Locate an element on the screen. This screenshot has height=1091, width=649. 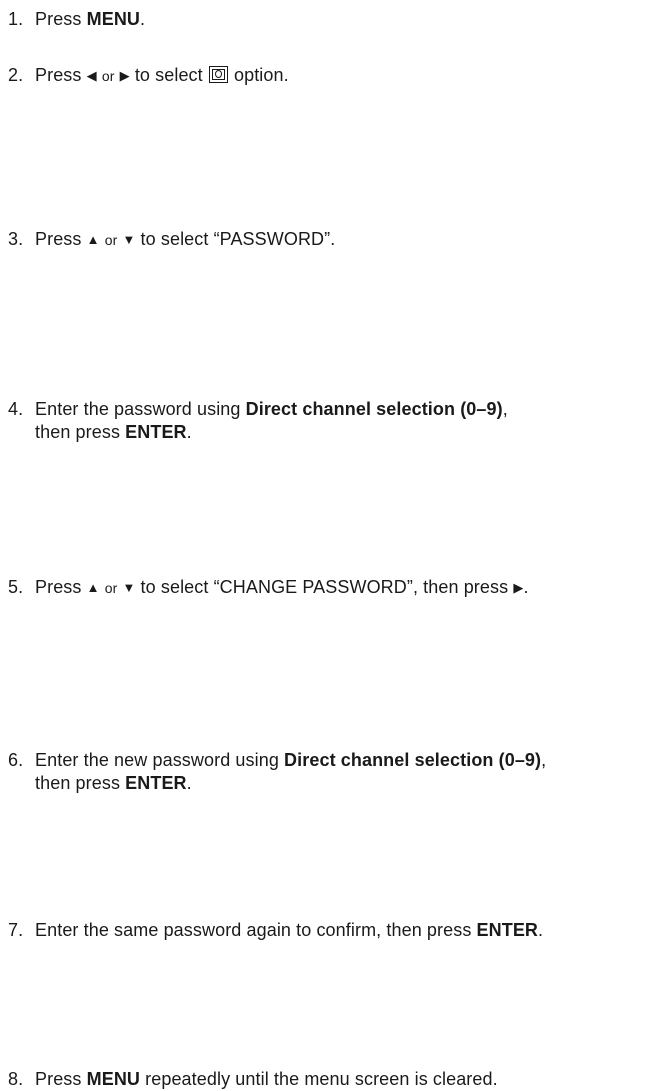
step-1: 1. Press MENU. is located at coordinates (76, 19).